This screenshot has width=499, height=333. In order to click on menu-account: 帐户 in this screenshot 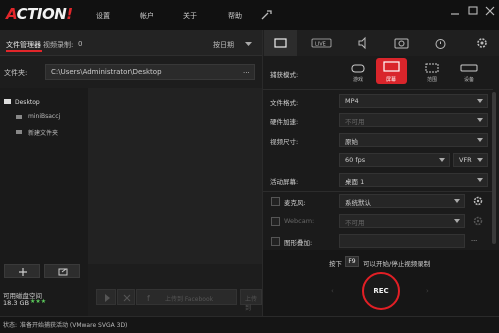, I will do `click(147, 16)`.